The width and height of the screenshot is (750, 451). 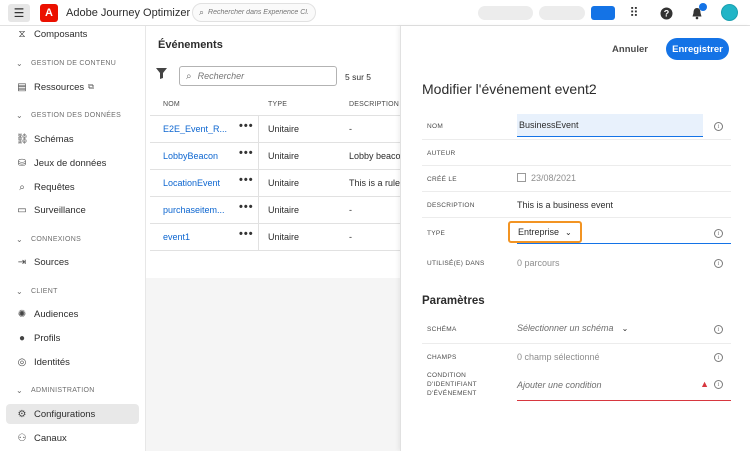 What do you see at coordinates (442, 329) in the screenshot?
I see `field-label: SCHÉMA` at bounding box center [442, 329].